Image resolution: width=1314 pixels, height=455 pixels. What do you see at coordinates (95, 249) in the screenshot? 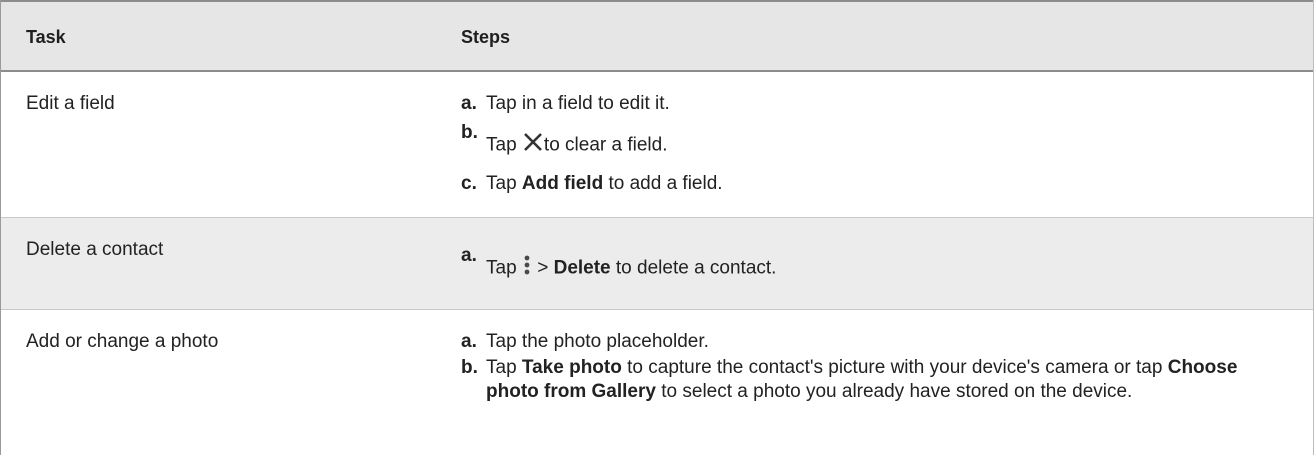
I see `task-cell: Delete a contact` at bounding box center [95, 249].